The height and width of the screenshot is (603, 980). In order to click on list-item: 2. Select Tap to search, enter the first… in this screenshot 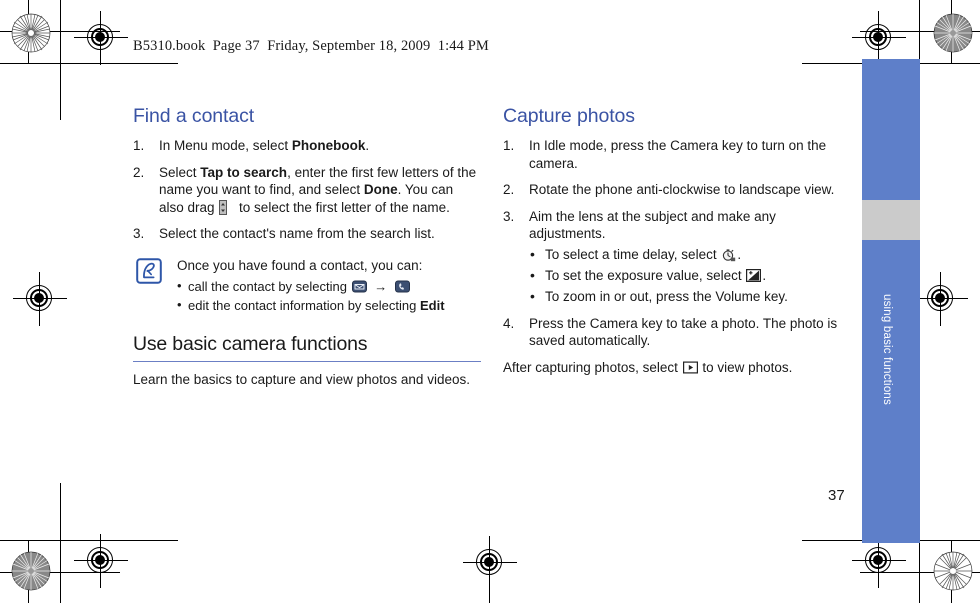, I will do `click(307, 190)`.